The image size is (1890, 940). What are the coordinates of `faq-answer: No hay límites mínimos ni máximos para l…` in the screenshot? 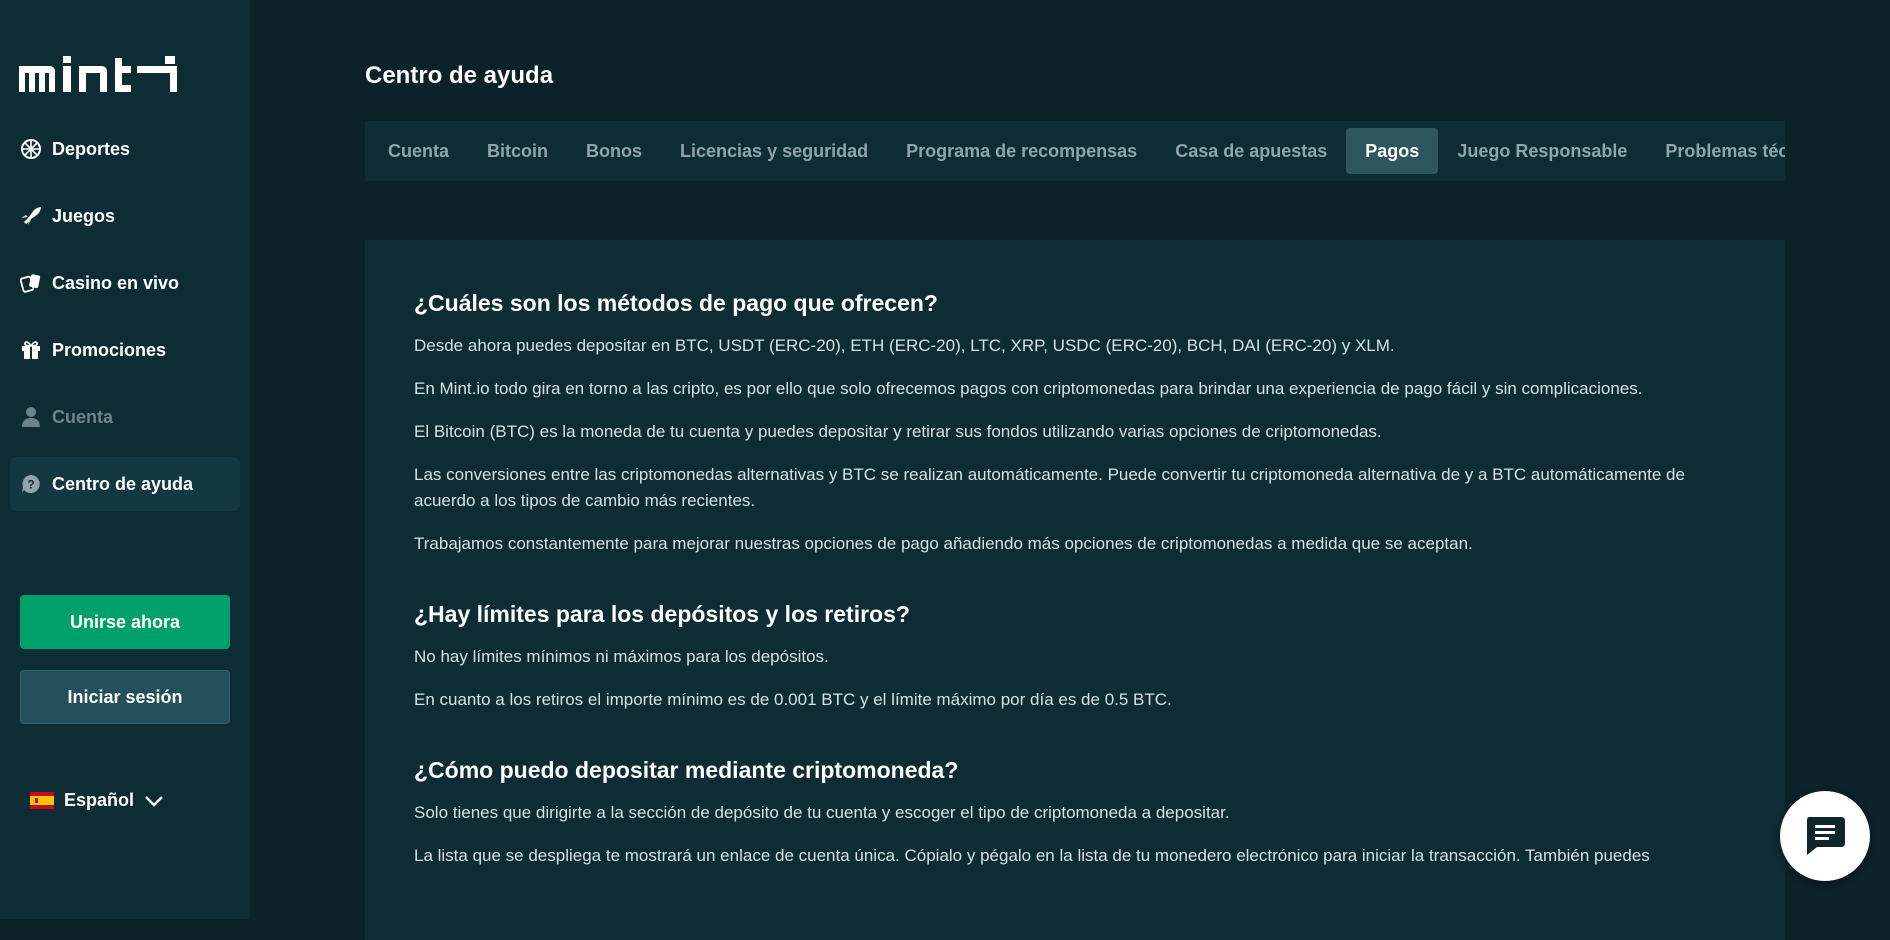 It's located at (621, 656).